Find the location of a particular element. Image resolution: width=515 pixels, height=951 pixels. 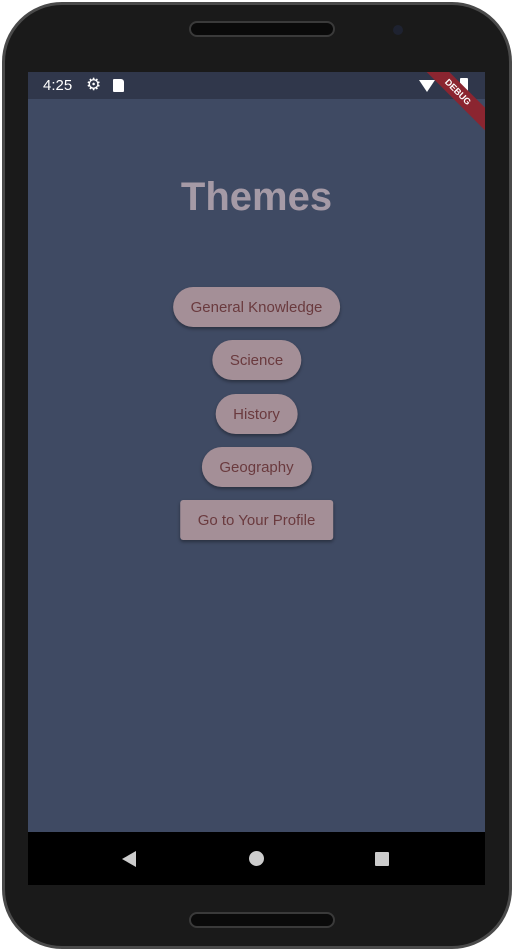

back-icon is located at coordinates (129, 859).